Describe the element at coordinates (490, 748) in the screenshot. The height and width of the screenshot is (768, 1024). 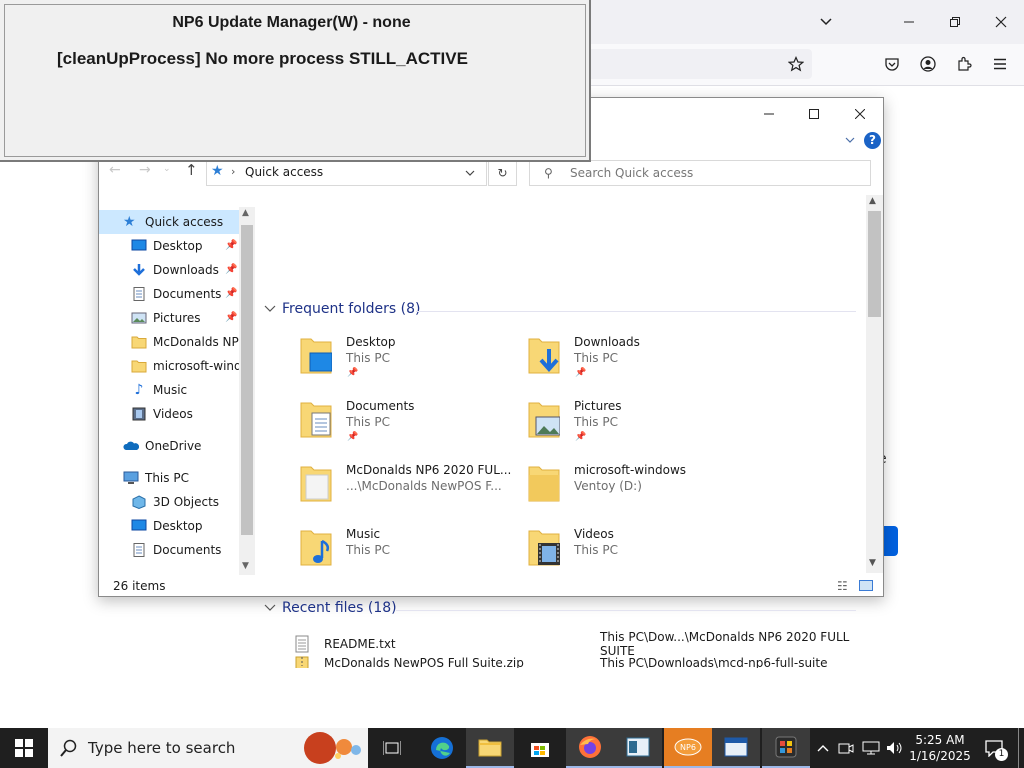
I see `taskbar-file-explorer` at that location.